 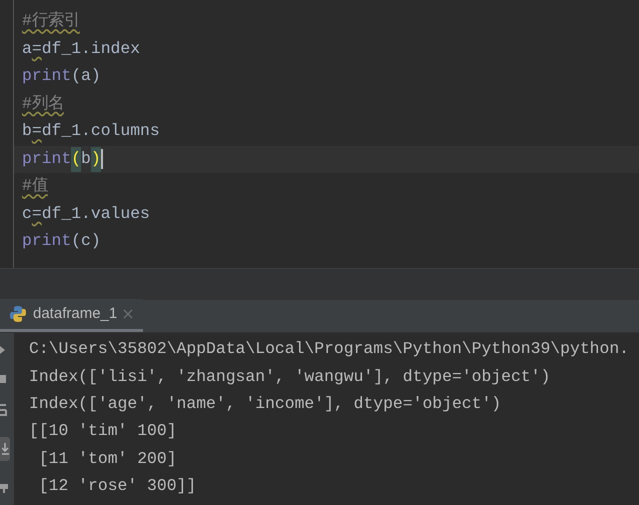 I want to click on code-line: #行索引, so click(x=51, y=21).